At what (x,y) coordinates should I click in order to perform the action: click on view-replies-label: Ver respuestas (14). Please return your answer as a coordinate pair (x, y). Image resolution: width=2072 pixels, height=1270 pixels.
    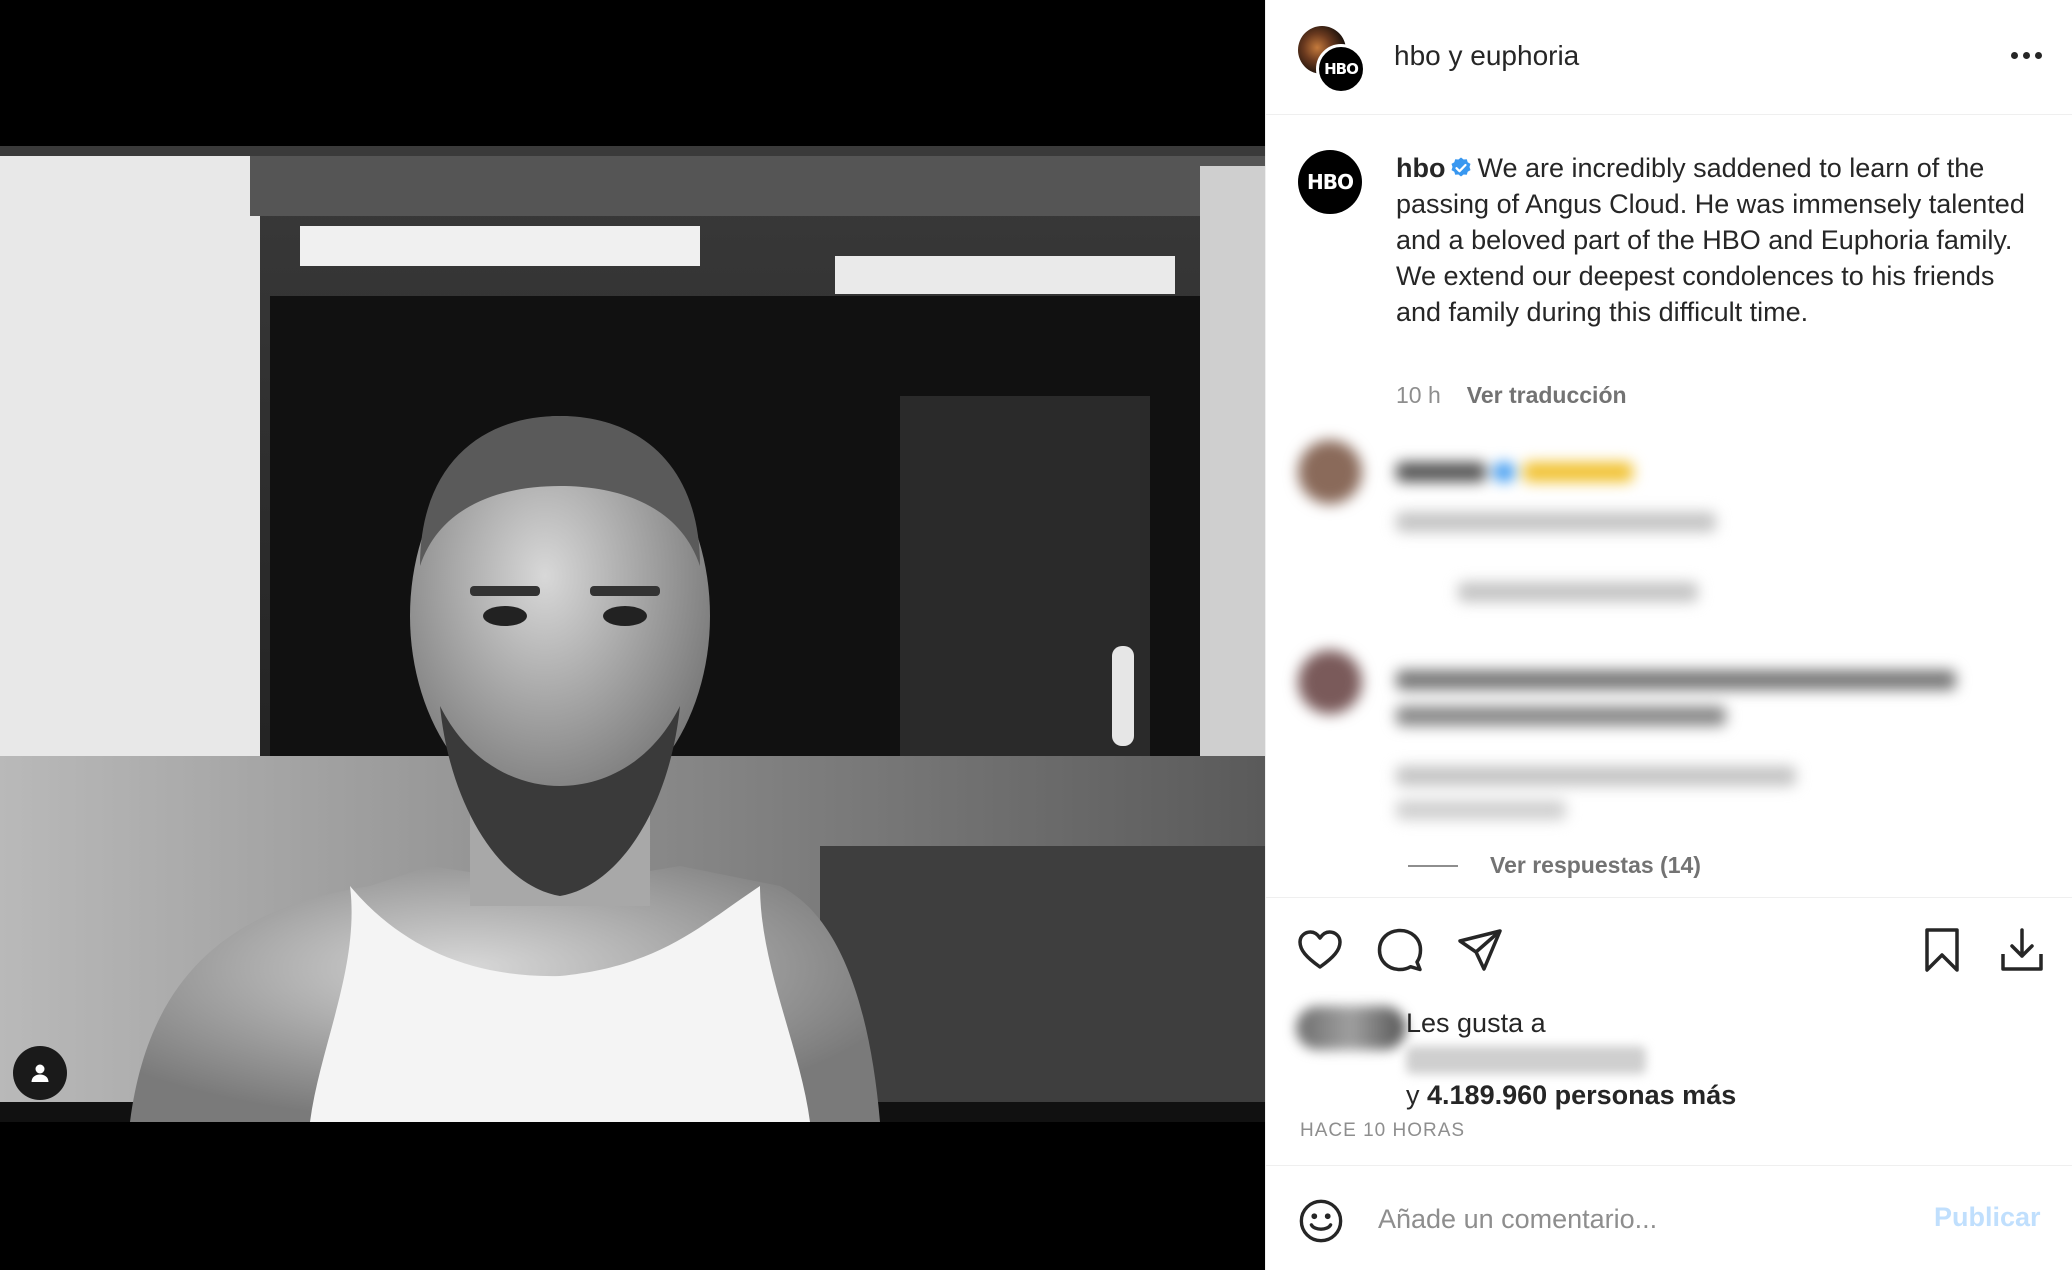
    Looking at the image, I should click on (1595, 865).